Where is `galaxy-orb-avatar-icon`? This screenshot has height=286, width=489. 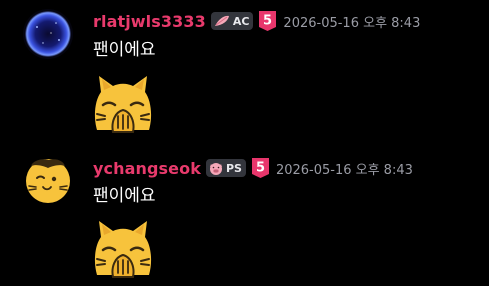 galaxy-orb-avatar-icon is located at coordinates (48, 34).